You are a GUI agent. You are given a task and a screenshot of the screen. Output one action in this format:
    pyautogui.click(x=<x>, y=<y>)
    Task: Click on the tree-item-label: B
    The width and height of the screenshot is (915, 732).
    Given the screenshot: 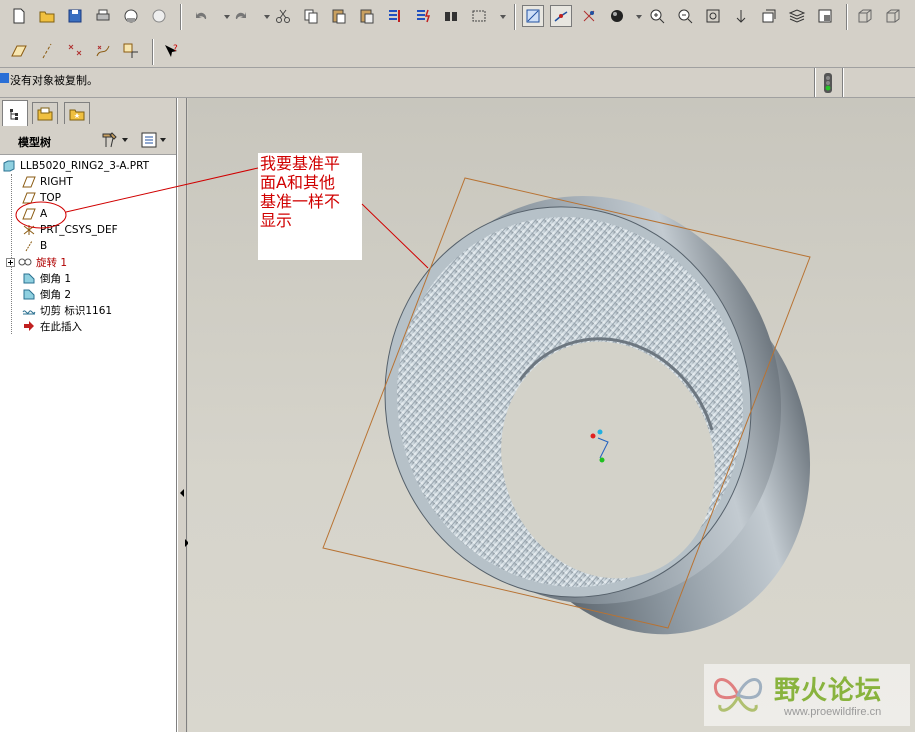 What is the action you would take?
    pyautogui.click(x=44, y=246)
    